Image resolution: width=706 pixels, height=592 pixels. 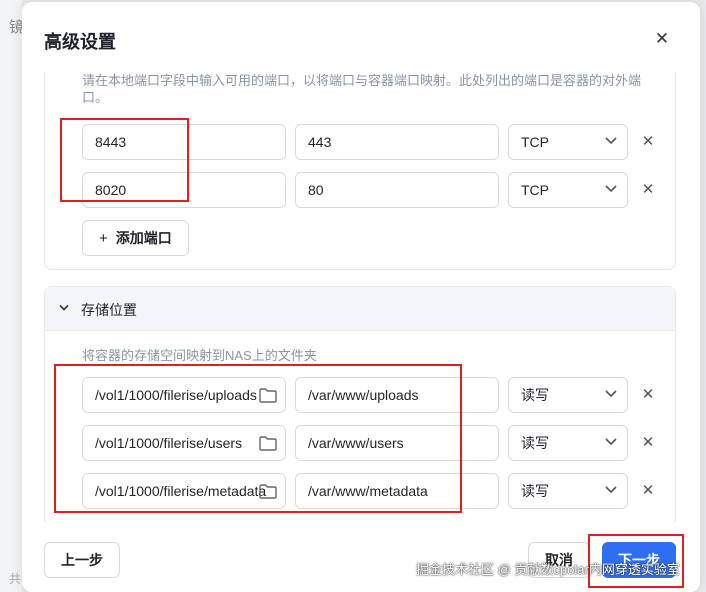 What do you see at coordinates (143, 238) in the screenshot?
I see `add-port-label: 添加端口` at bounding box center [143, 238].